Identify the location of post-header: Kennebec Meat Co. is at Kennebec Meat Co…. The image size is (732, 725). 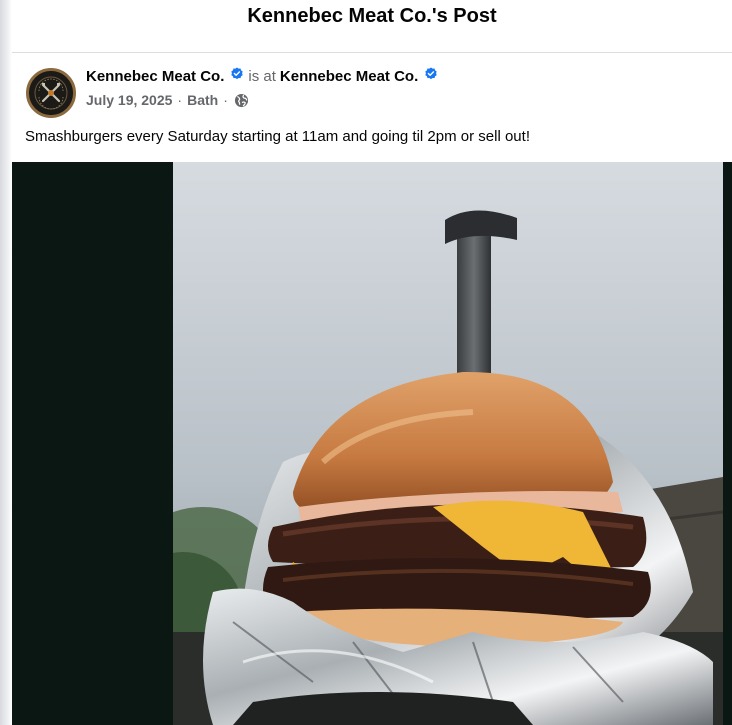
(372, 89).